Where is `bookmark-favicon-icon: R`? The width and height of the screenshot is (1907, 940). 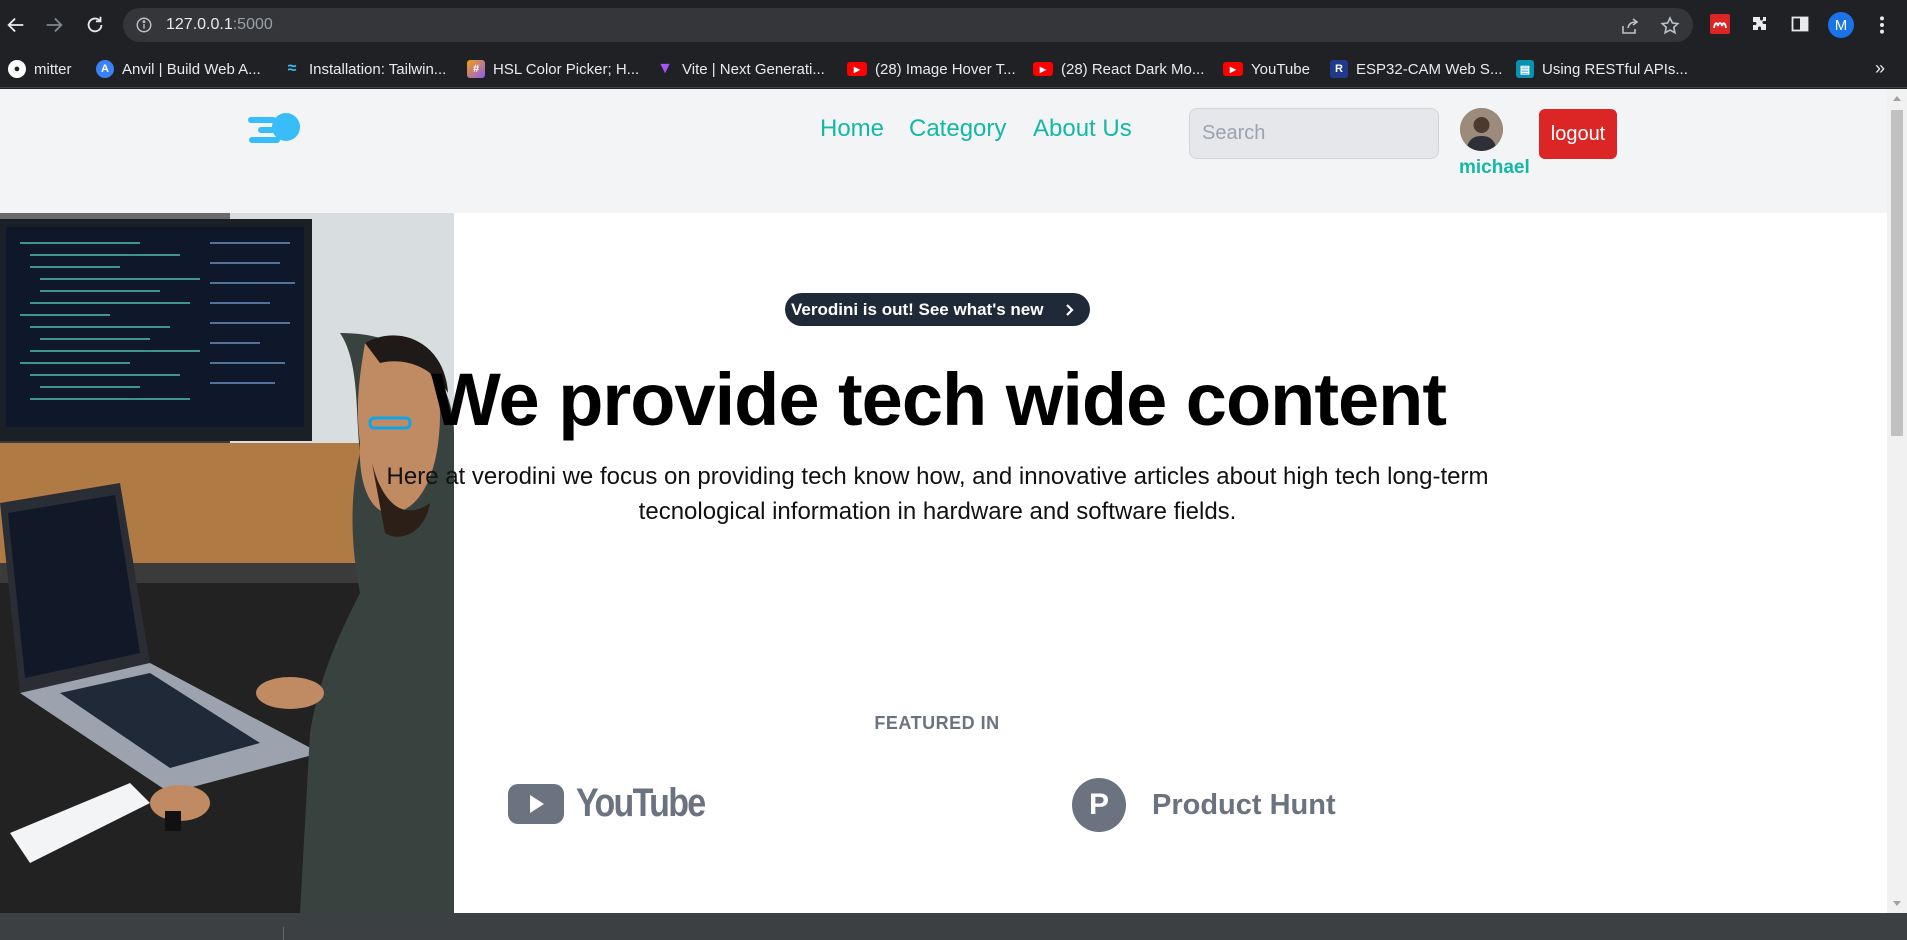
bookmark-favicon-icon: R is located at coordinates (1339, 69).